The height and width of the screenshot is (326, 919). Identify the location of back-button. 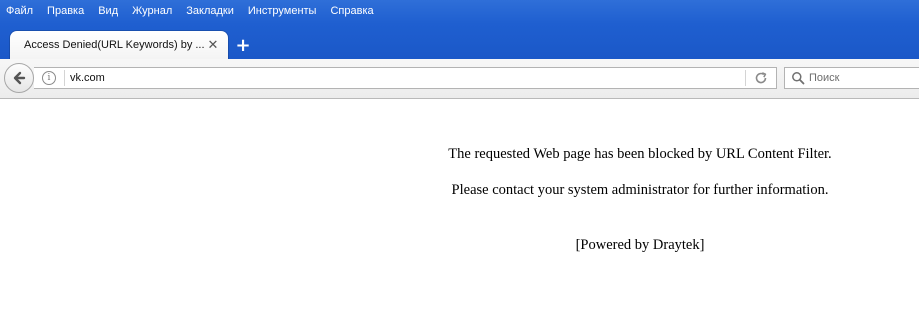
(19, 78).